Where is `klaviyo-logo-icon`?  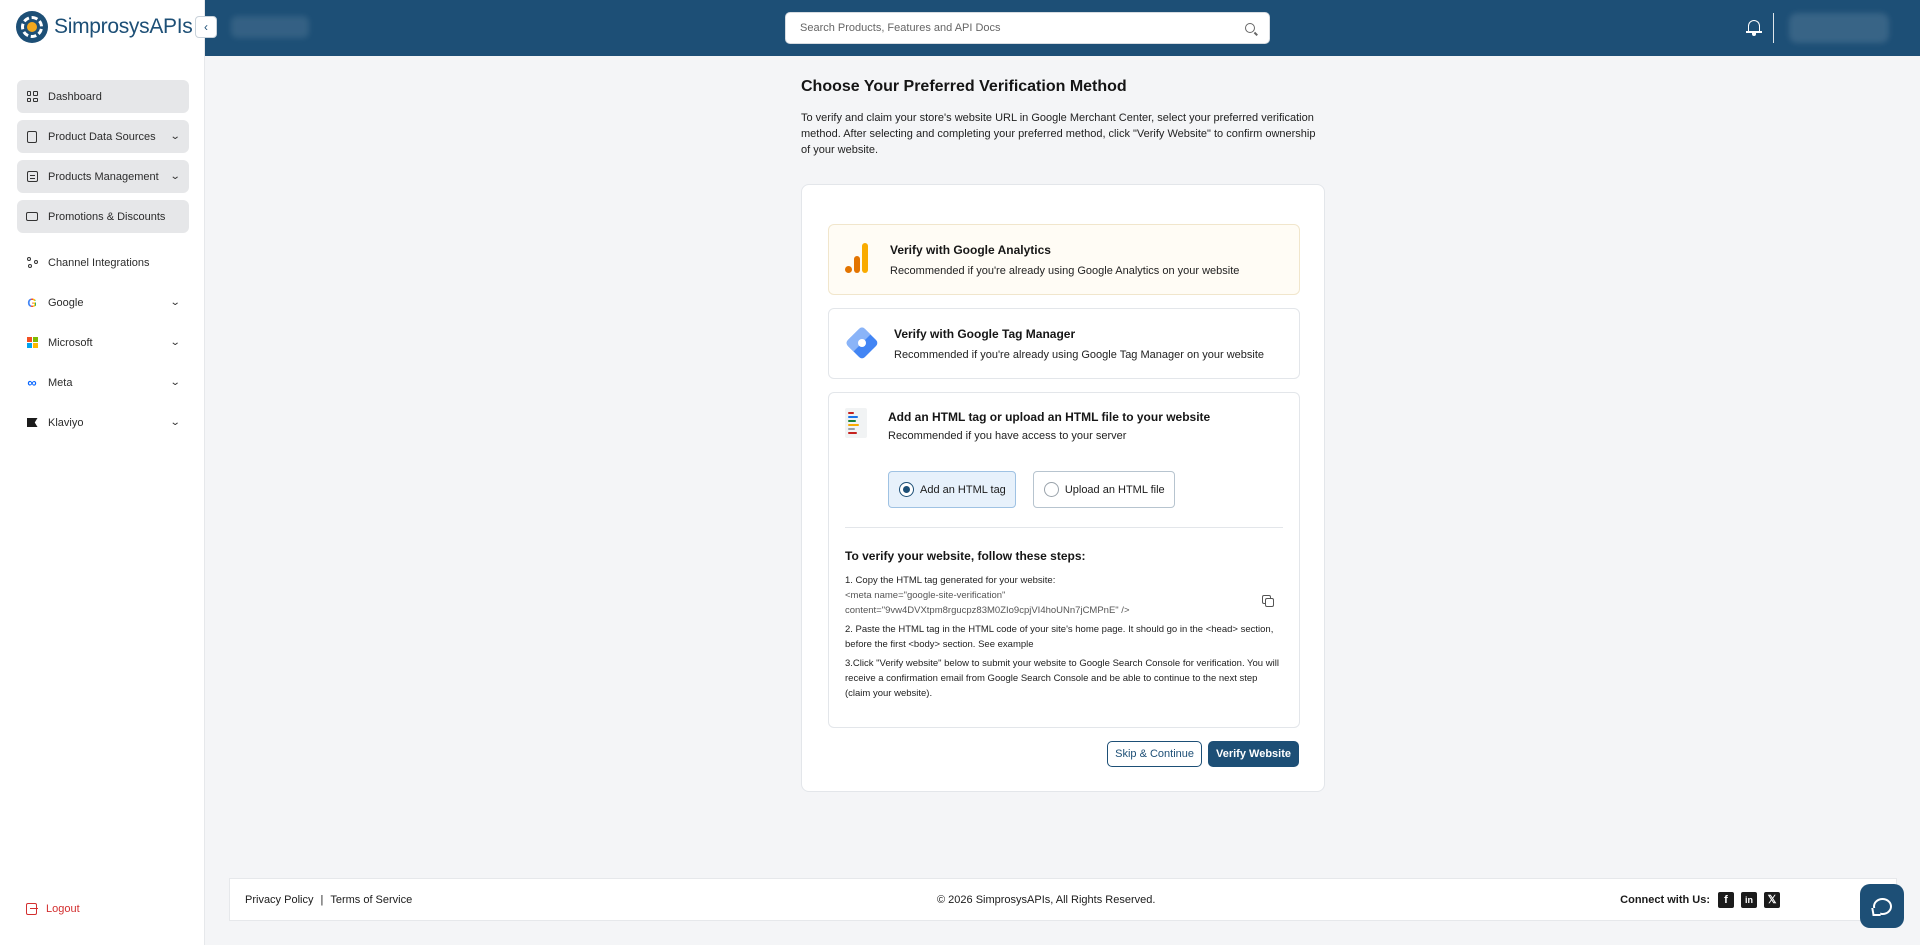 klaviyo-logo-icon is located at coordinates (32, 423).